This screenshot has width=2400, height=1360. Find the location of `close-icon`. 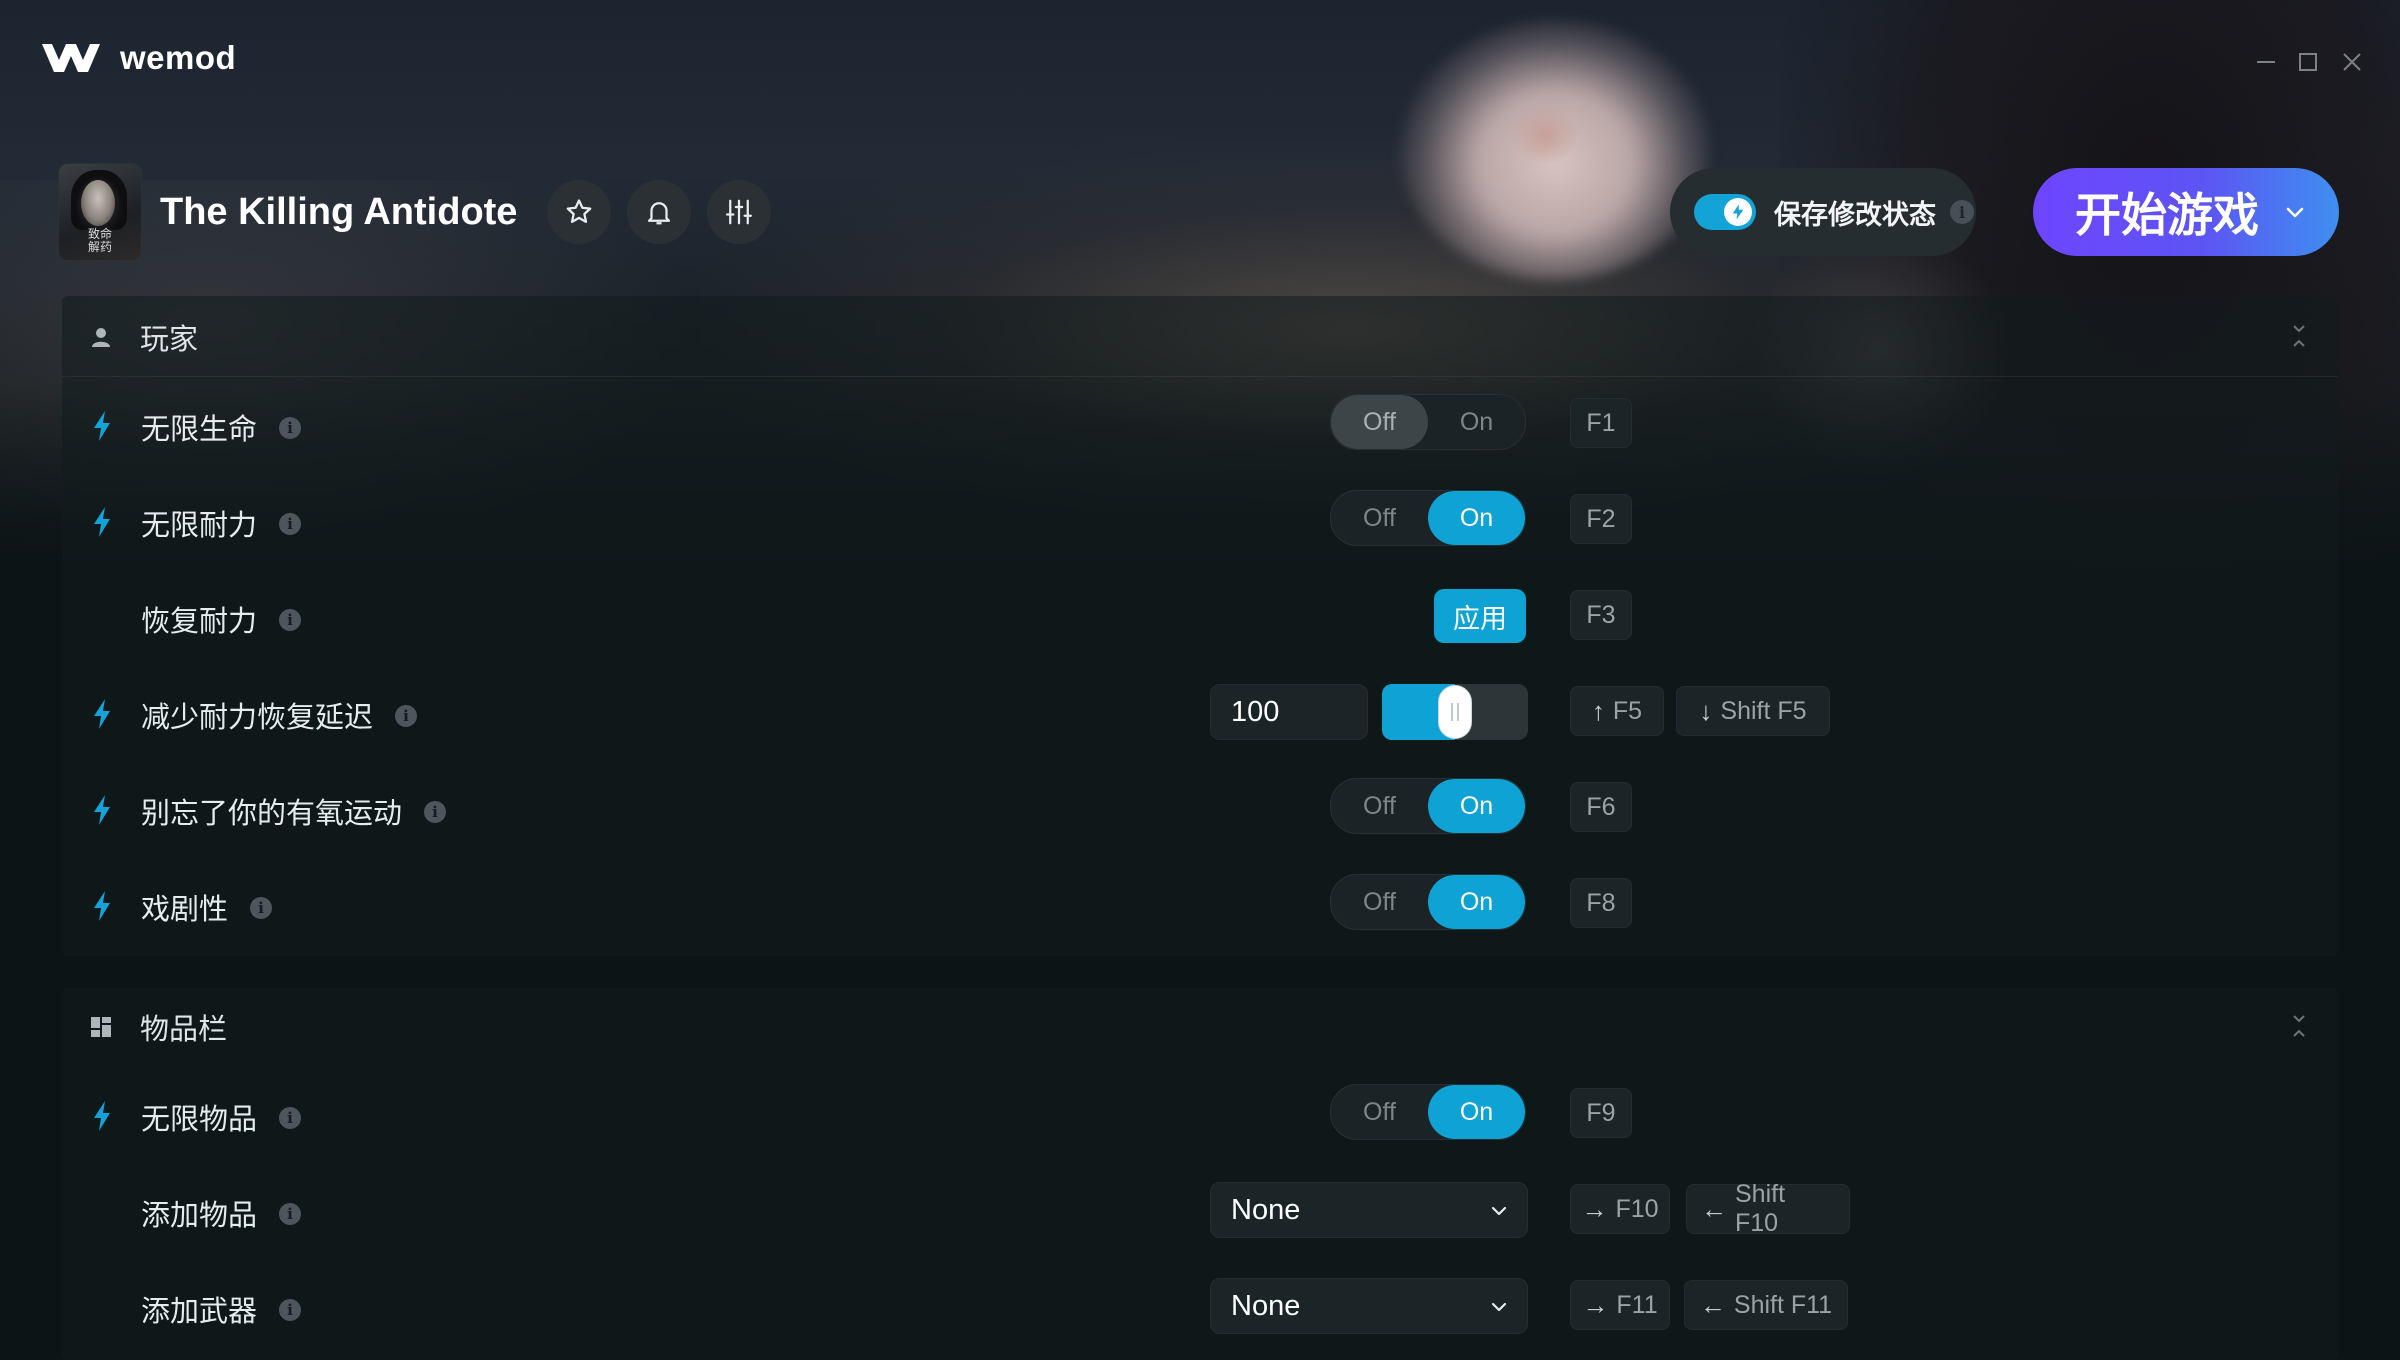

close-icon is located at coordinates (2352, 62).